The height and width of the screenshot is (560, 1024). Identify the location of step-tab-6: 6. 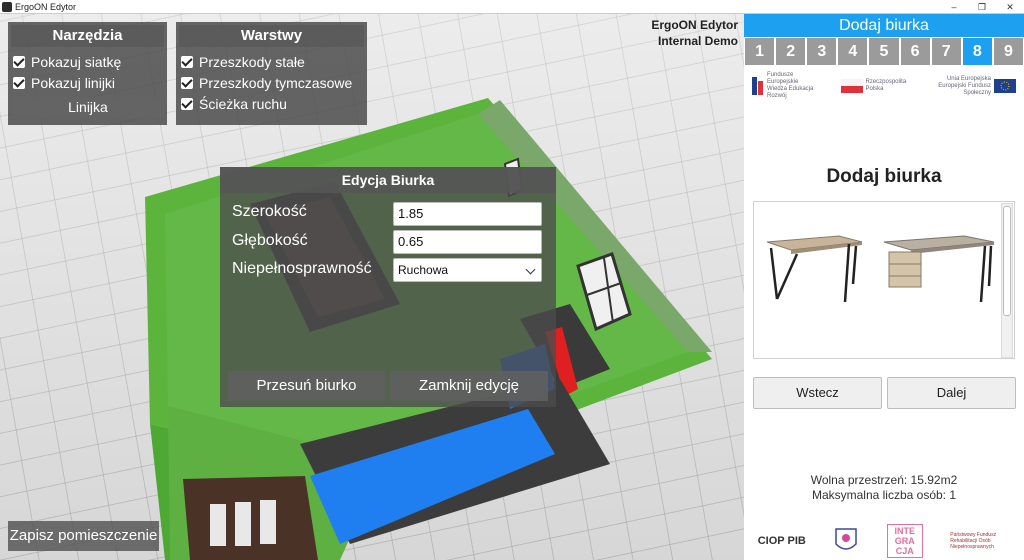
(915, 51).